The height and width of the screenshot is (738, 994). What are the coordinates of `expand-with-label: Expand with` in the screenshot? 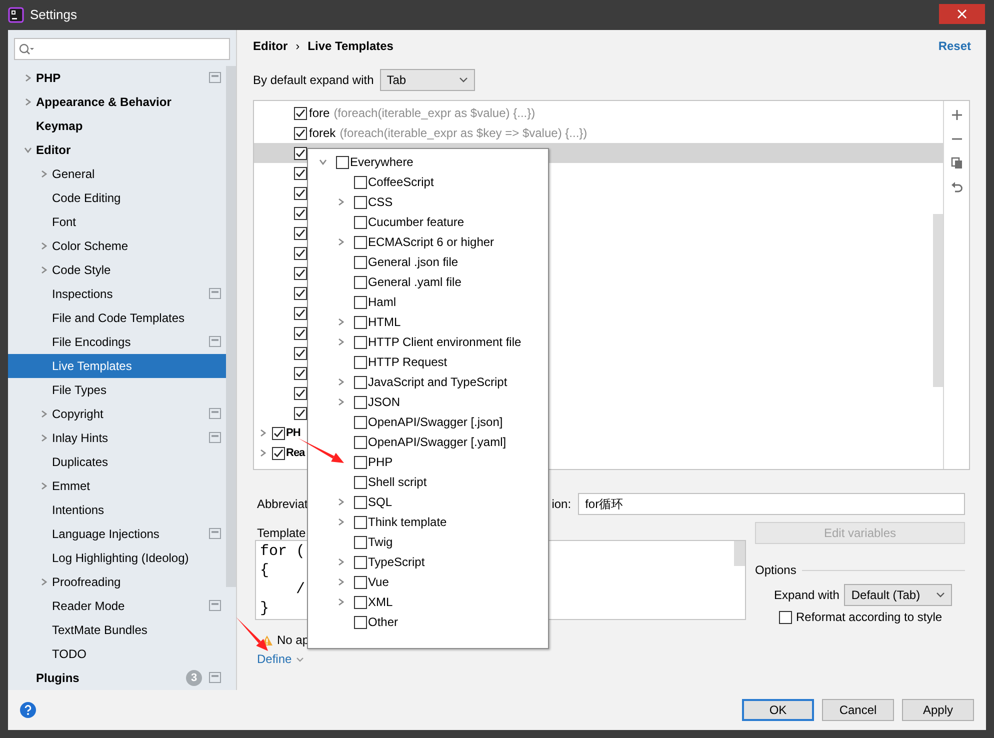 It's located at (807, 595).